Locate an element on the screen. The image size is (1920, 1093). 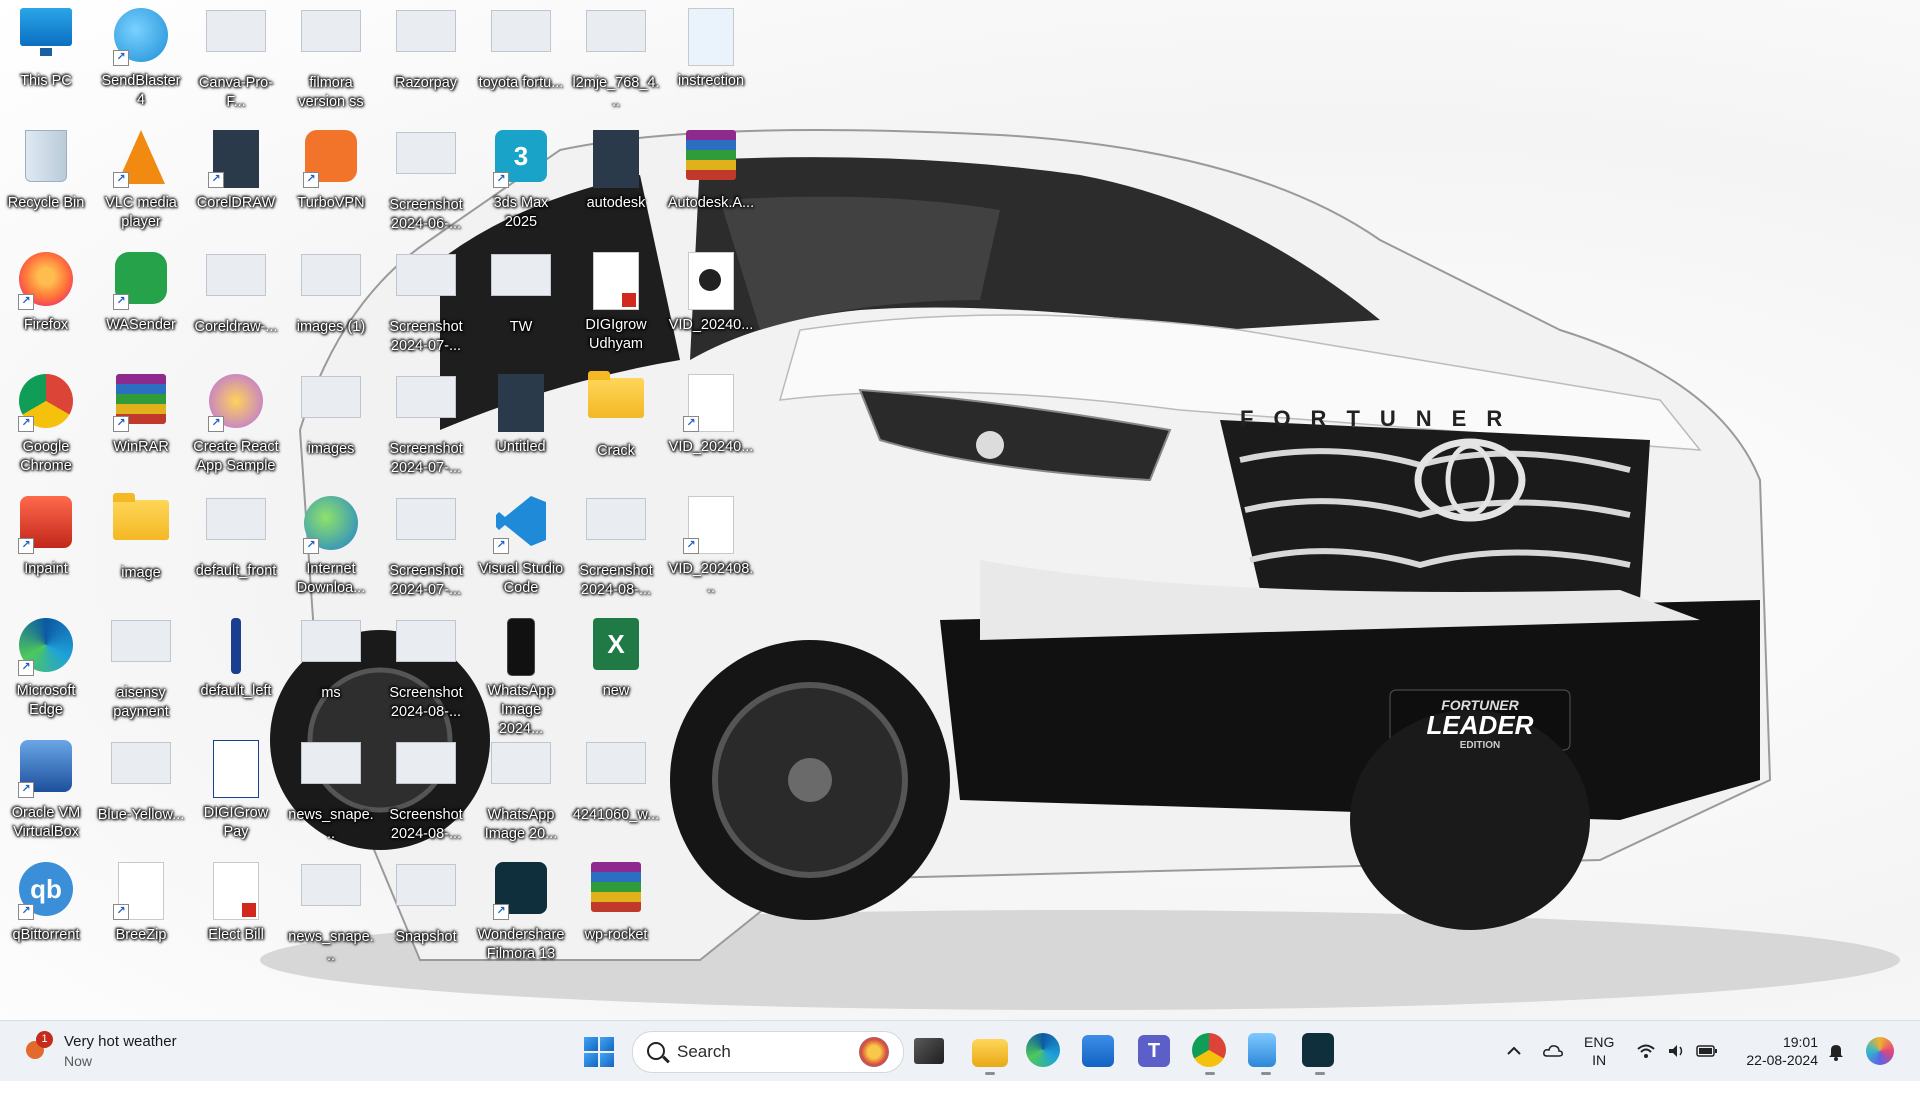
onedrive-cloud-icon is located at coordinates (1552, 1051).